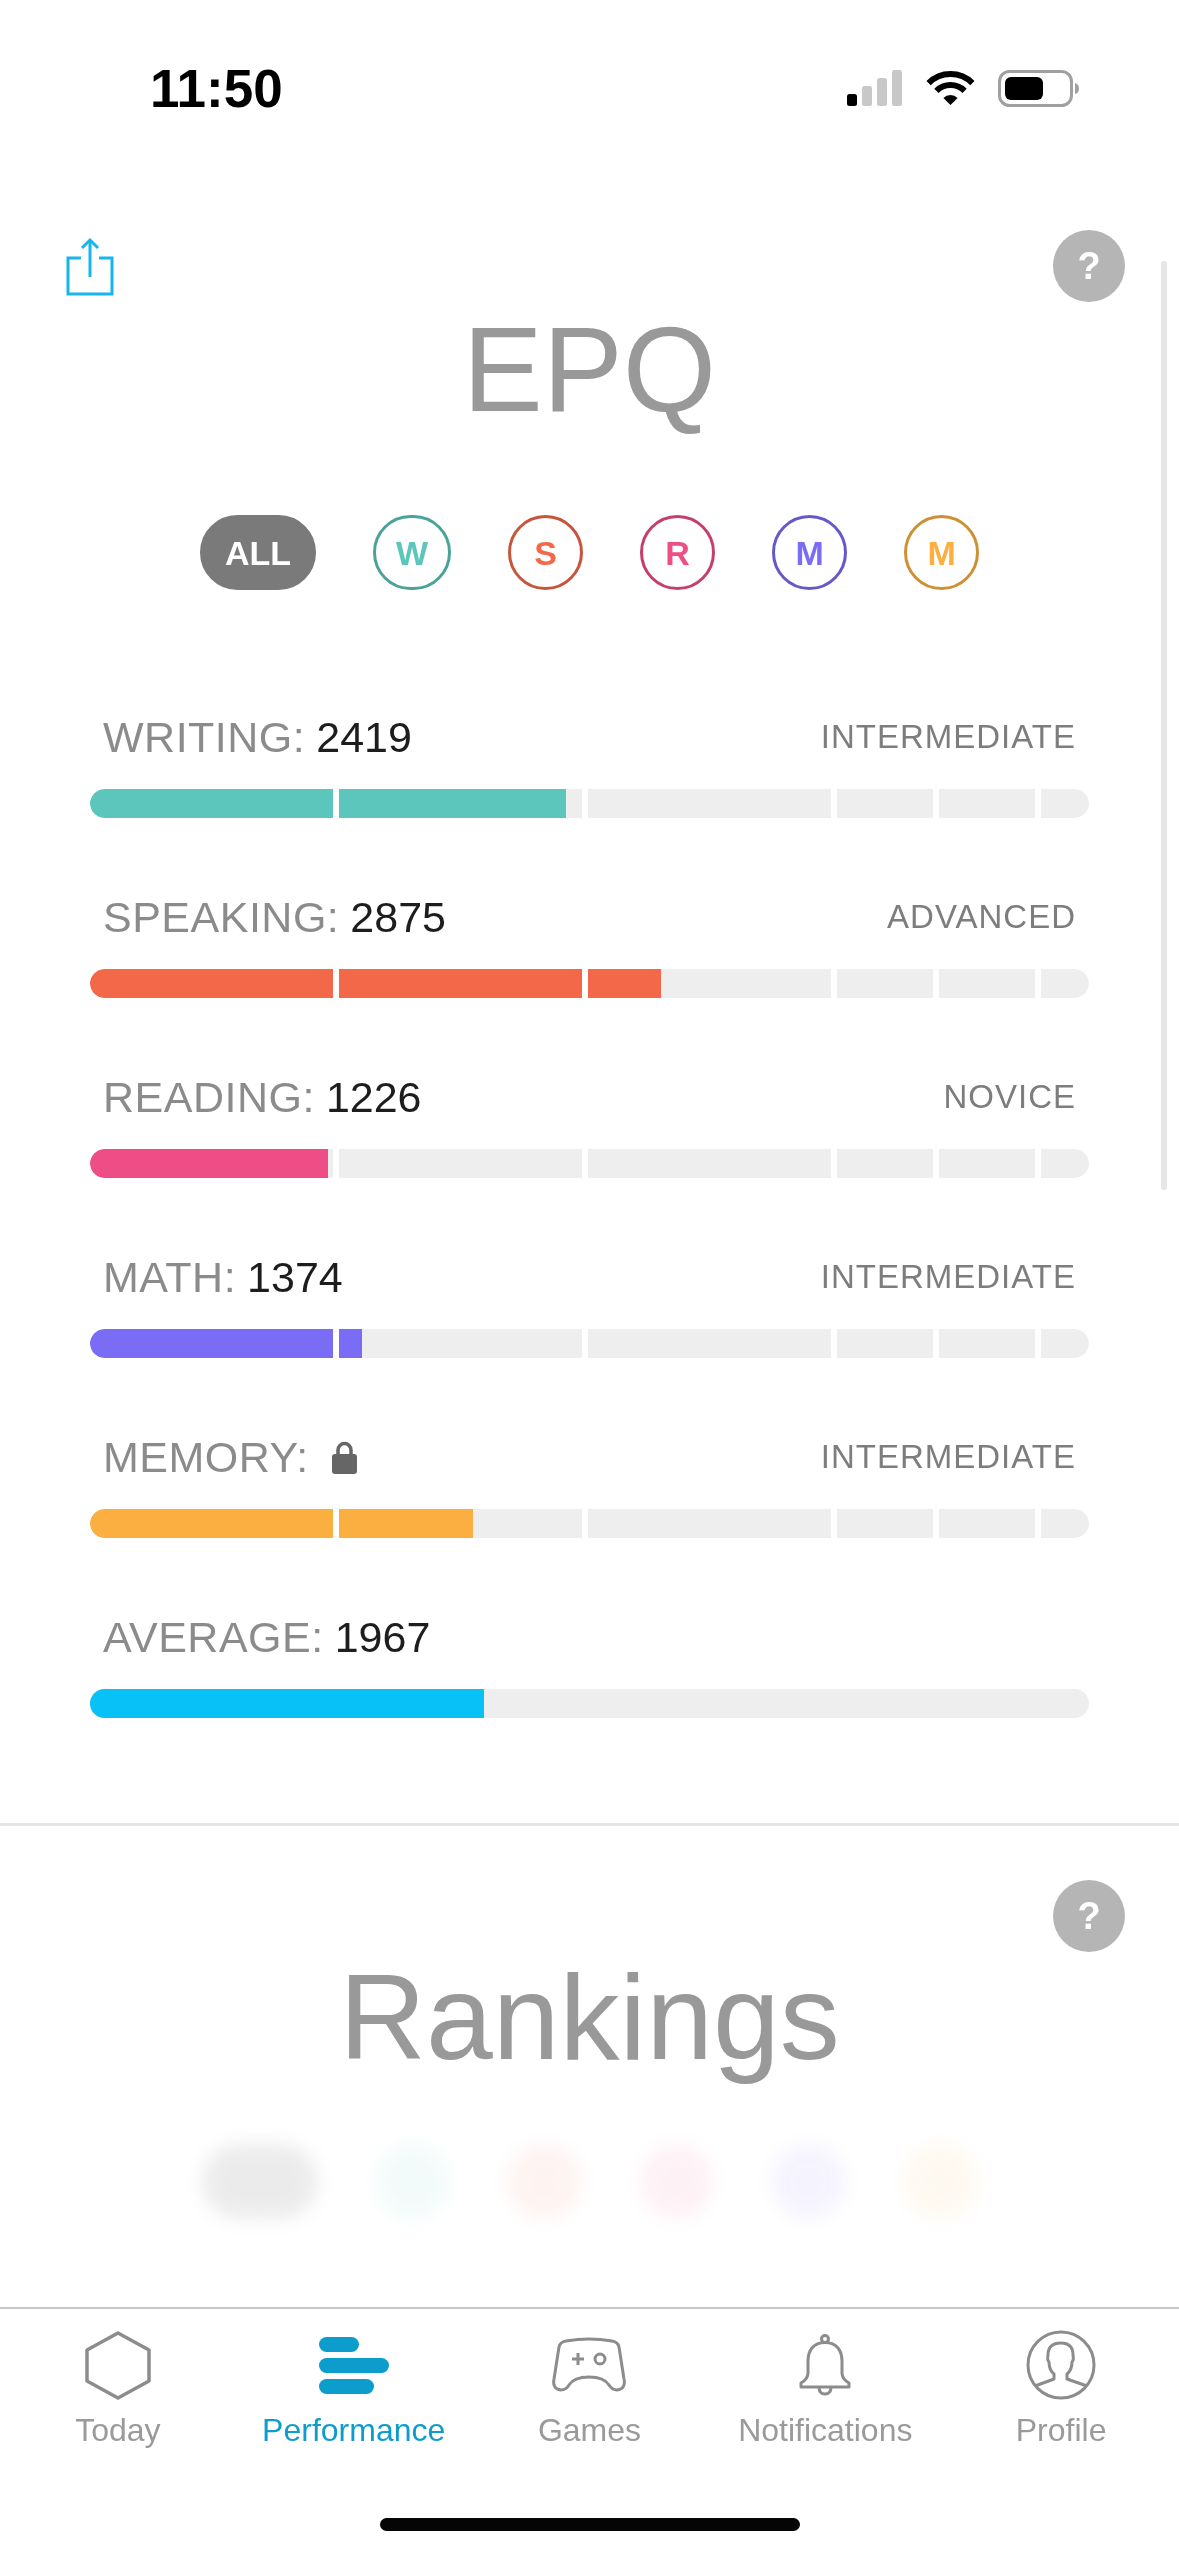 The height and width of the screenshot is (2556, 1179). What do you see at coordinates (678, 552) in the screenshot?
I see `filter-chip: R` at bounding box center [678, 552].